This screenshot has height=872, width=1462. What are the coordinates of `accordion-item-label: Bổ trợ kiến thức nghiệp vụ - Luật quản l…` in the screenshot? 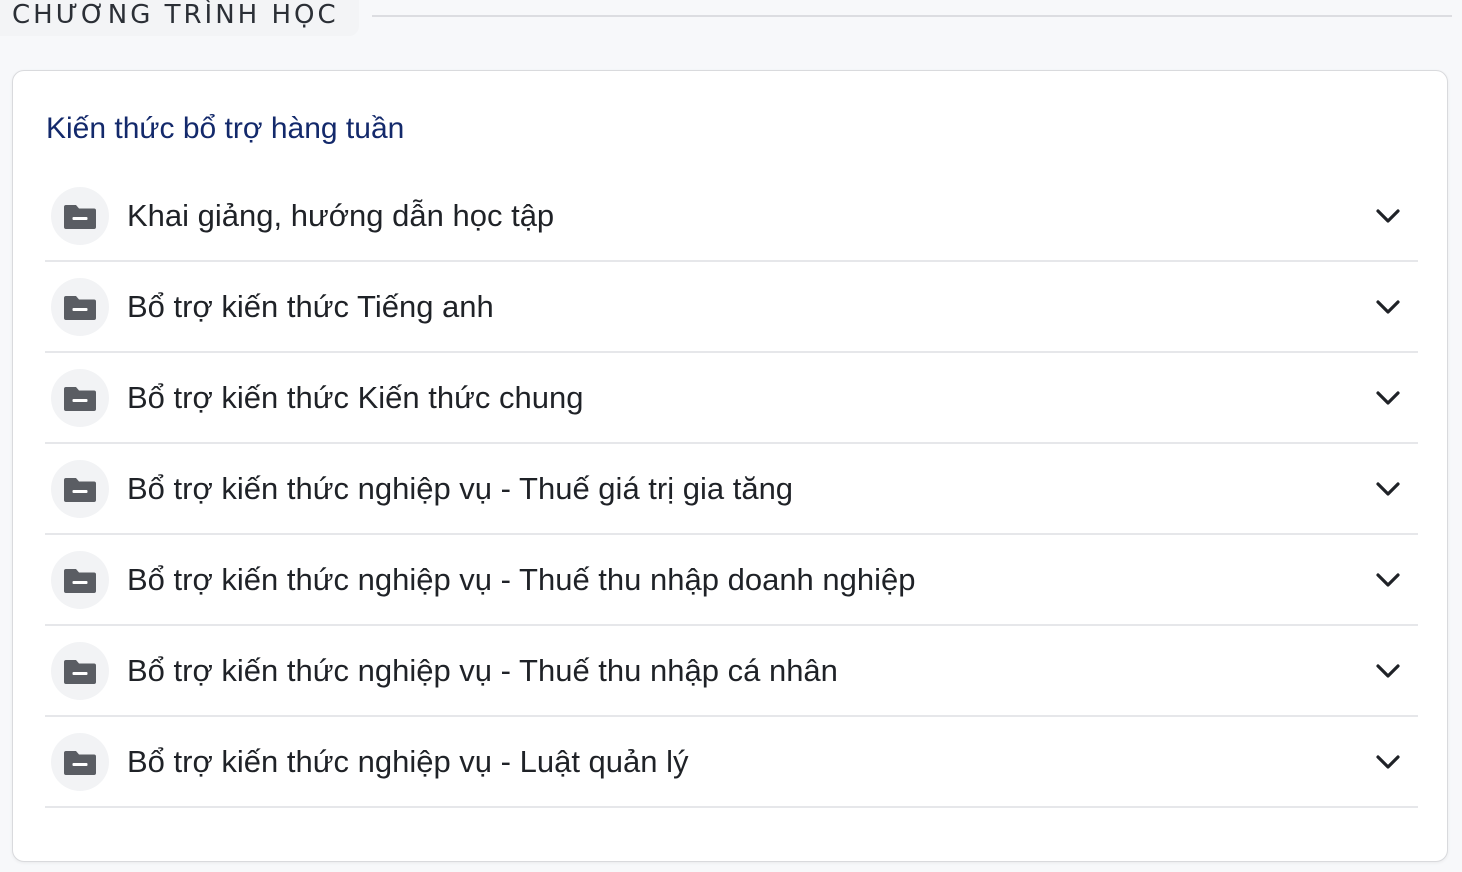 It's located at (408, 761).